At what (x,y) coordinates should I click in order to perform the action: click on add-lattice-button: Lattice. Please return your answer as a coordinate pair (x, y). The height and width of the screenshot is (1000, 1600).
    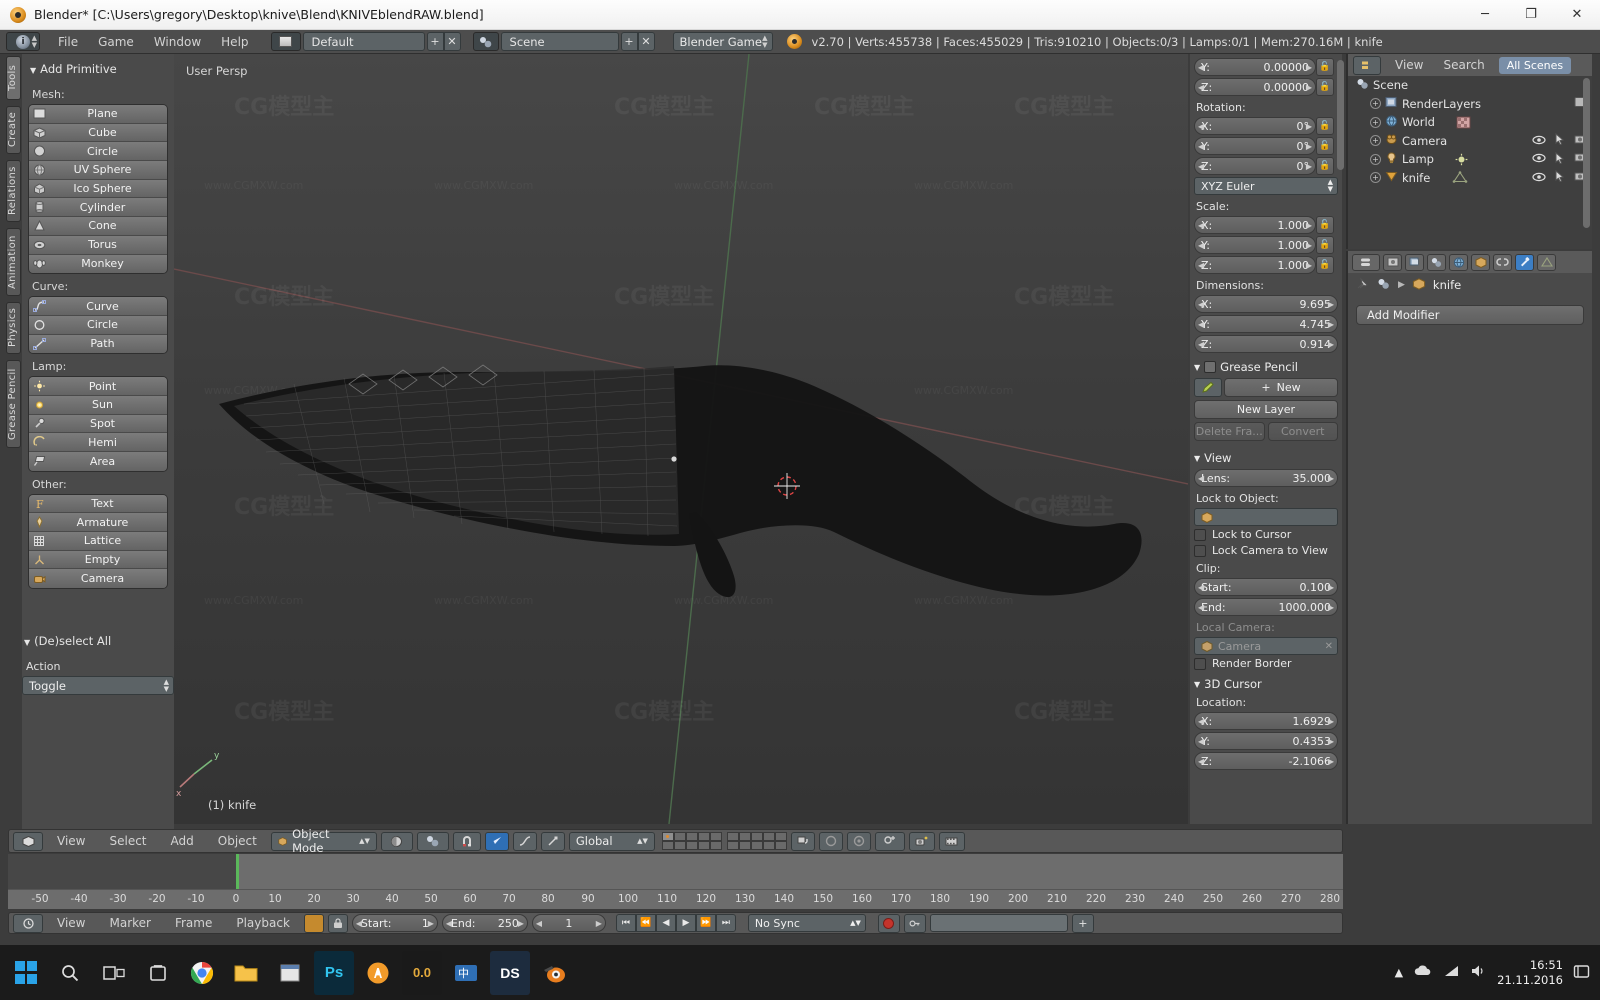
    Looking at the image, I should click on (98, 541).